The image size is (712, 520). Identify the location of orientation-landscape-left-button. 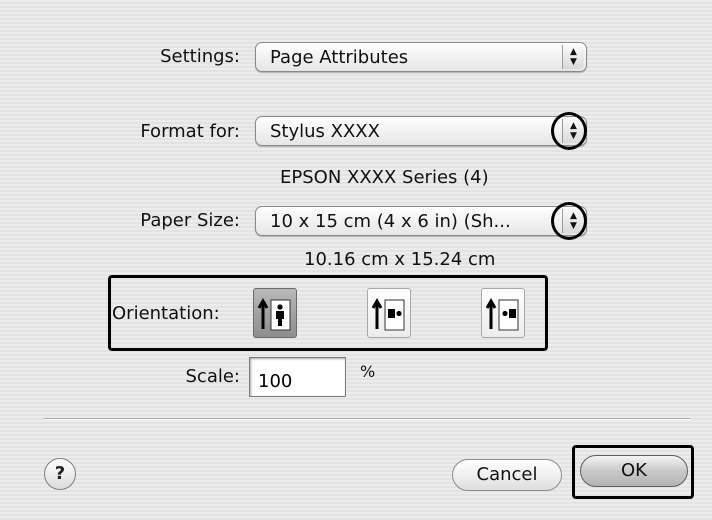
(389, 313).